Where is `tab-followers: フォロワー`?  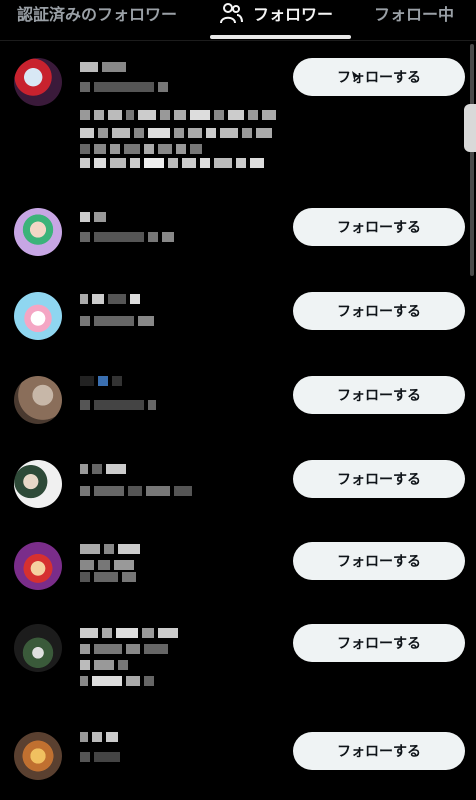 tab-followers: フォロワー is located at coordinates (276, 20).